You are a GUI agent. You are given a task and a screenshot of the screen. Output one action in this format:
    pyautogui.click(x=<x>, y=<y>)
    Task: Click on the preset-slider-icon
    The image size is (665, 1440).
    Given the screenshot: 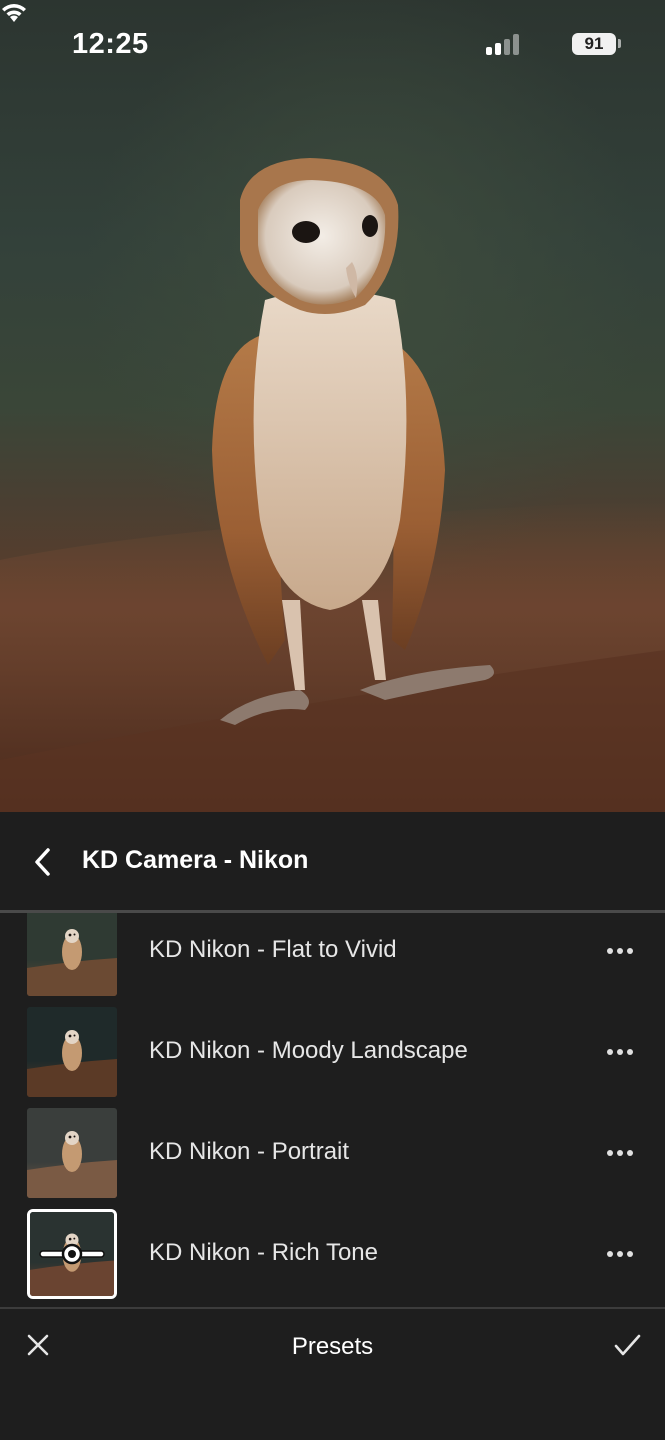 What is the action you would take?
    pyautogui.click(x=72, y=1254)
    